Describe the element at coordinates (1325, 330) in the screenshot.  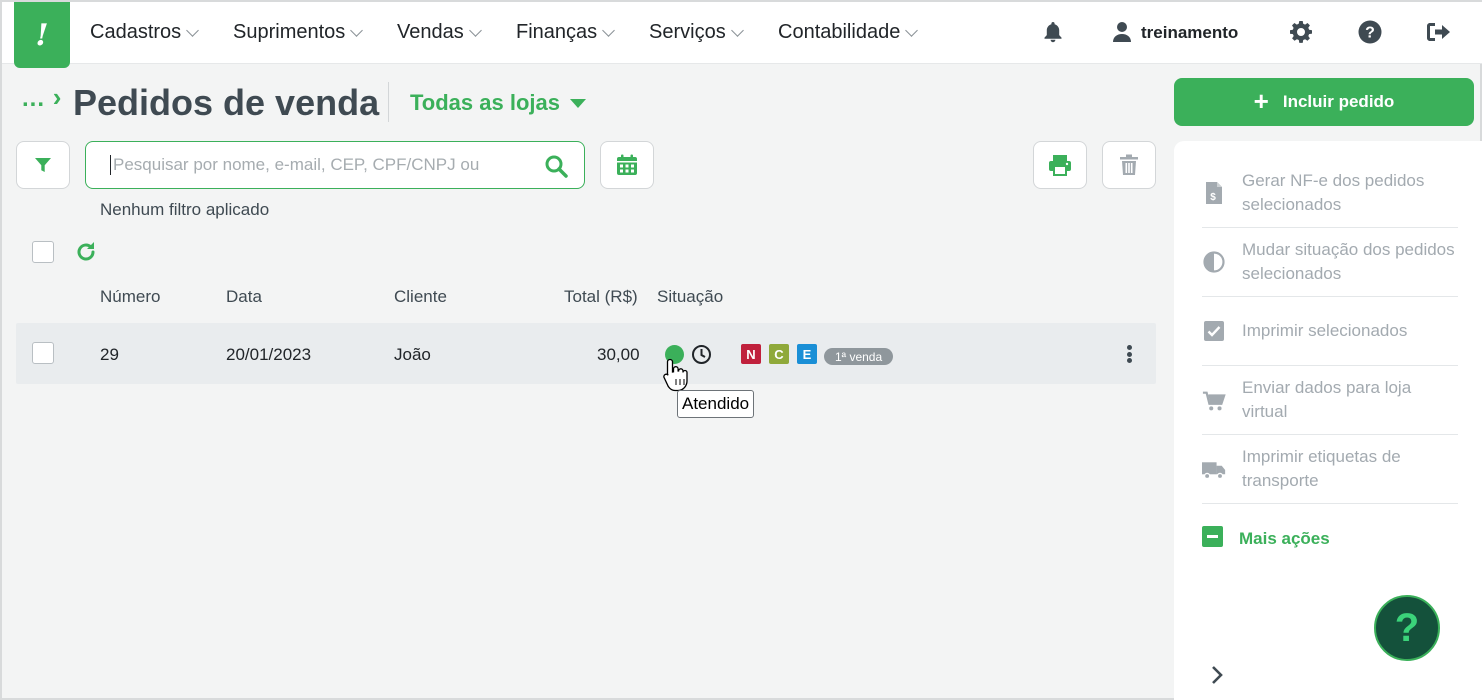
I see `action-label: Imprimir selecionados` at that location.